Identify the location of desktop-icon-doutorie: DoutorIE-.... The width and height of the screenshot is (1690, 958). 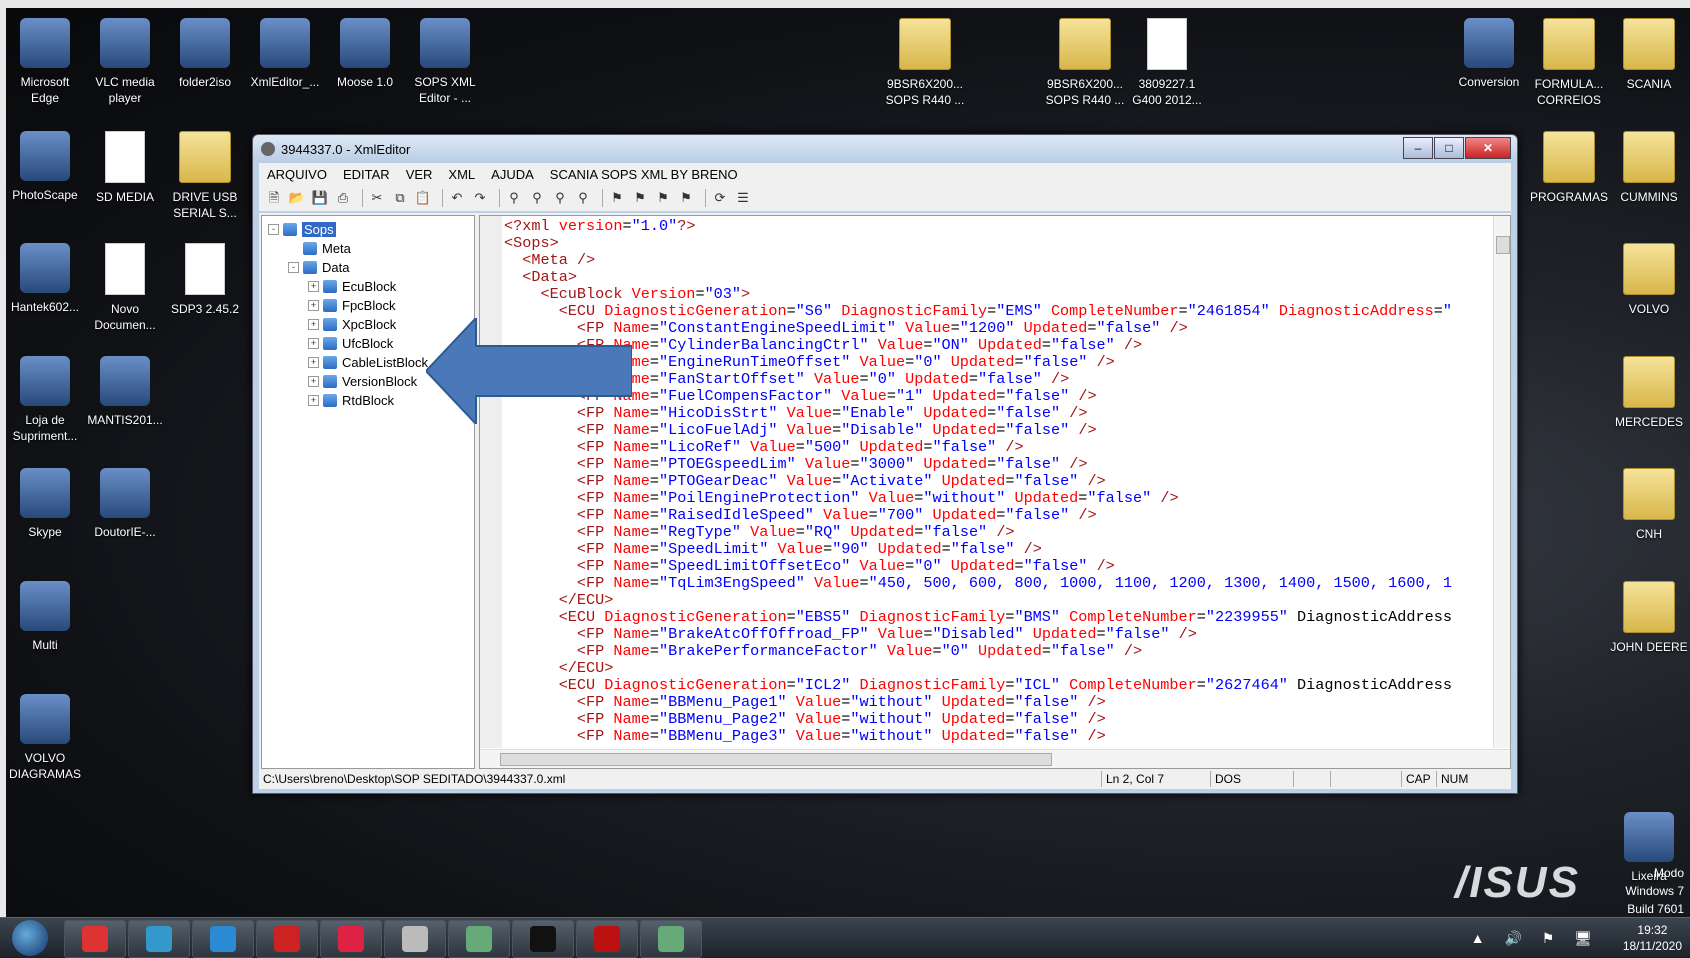
(125, 504).